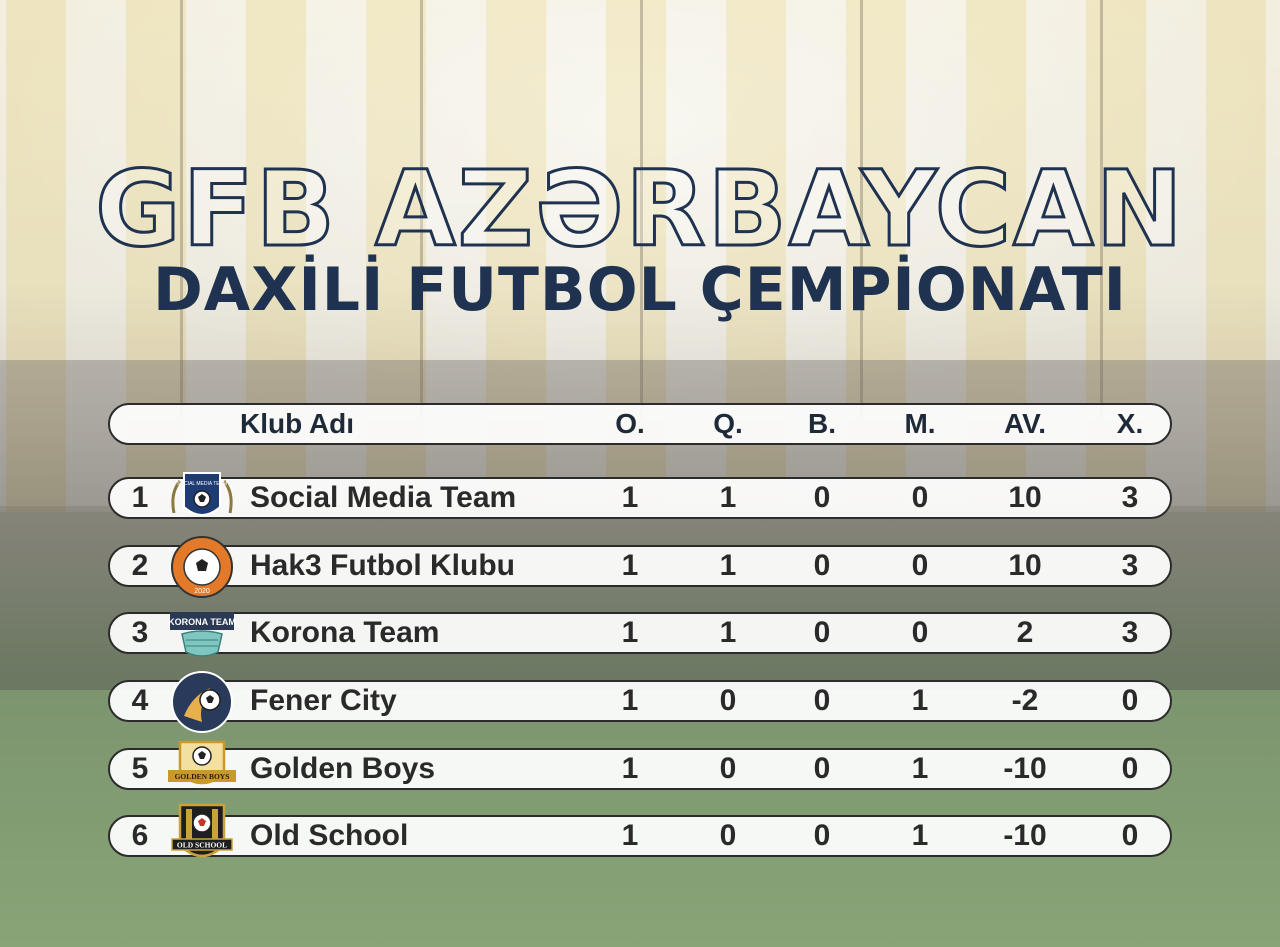 The image size is (1280, 947). What do you see at coordinates (630, 423) in the screenshot?
I see `header-played: O.` at bounding box center [630, 423].